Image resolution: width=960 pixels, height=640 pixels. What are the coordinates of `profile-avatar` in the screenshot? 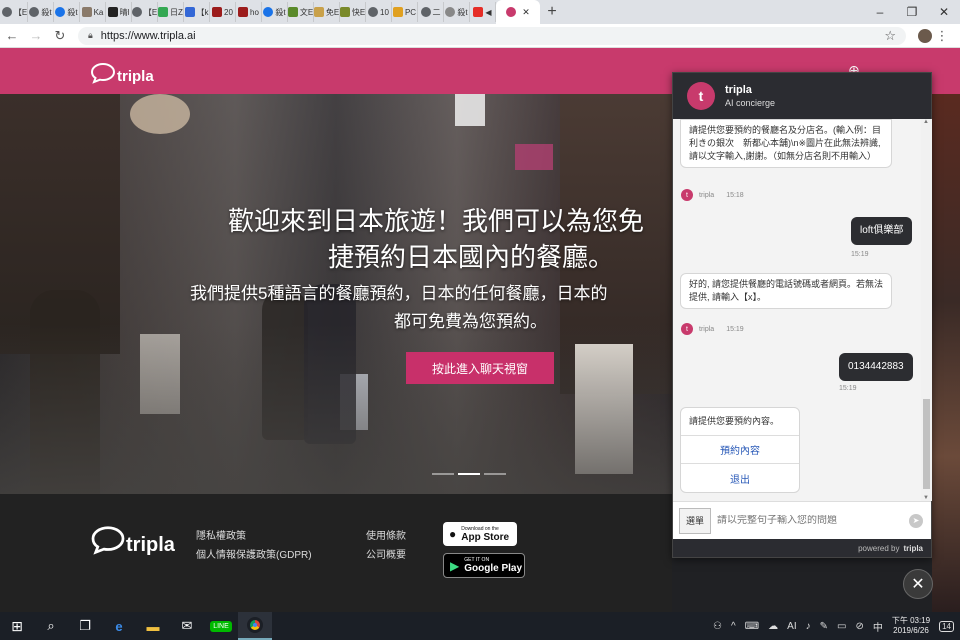 It's located at (925, 35).